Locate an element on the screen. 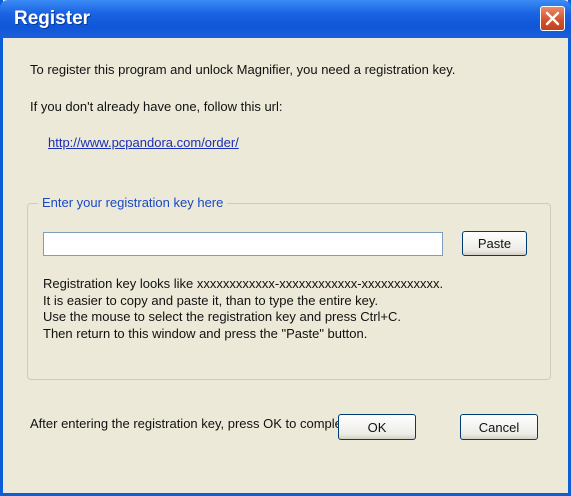 The image size is (571, 496). close-icon is located at coordinates (552, 18).